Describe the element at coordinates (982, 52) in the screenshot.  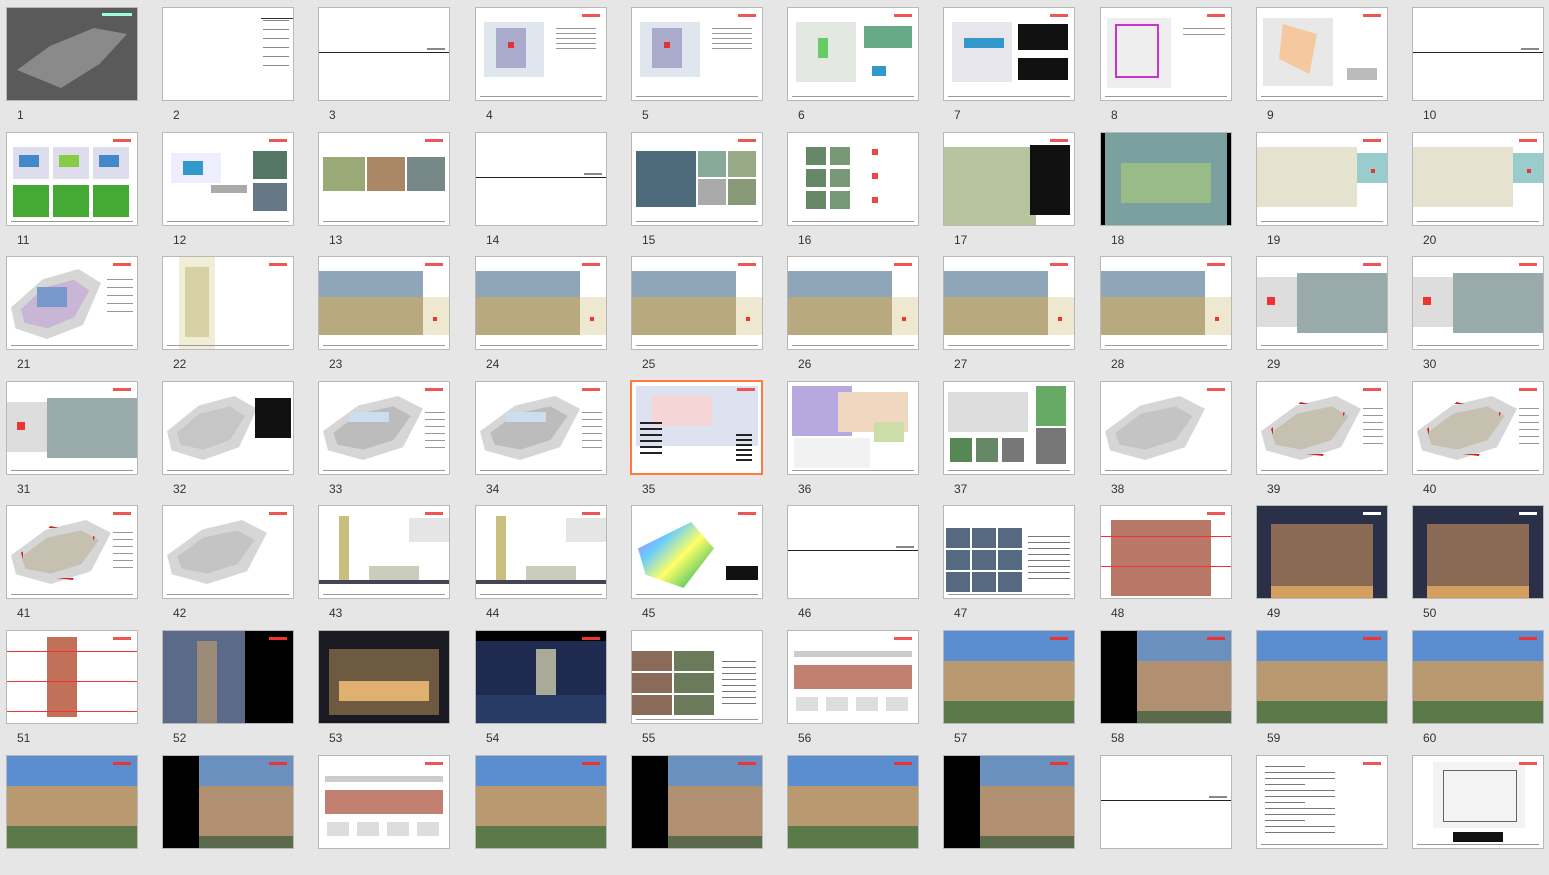
I see `map-graphic` at that location.